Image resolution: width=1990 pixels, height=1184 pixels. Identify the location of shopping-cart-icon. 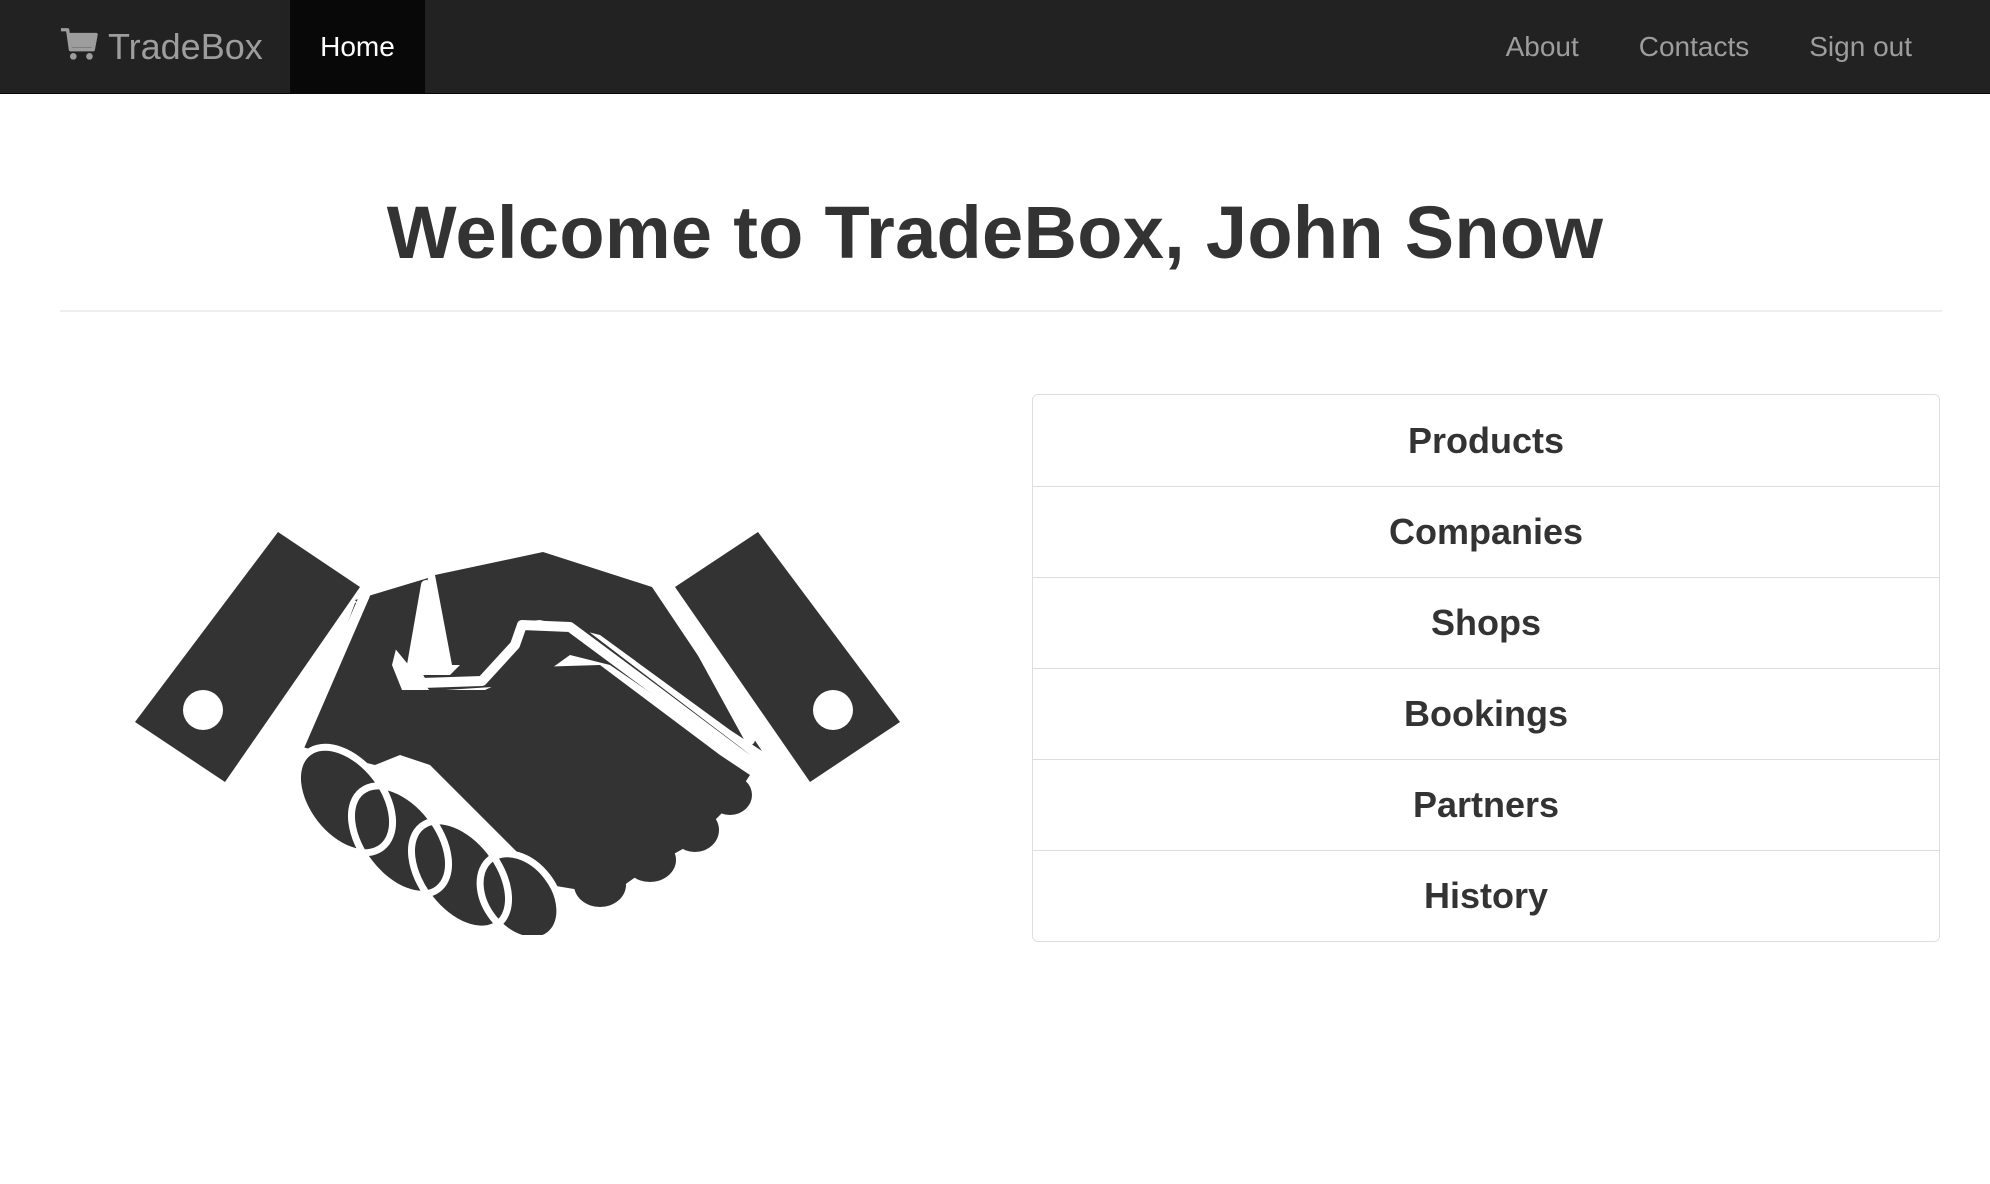
(79, 44).